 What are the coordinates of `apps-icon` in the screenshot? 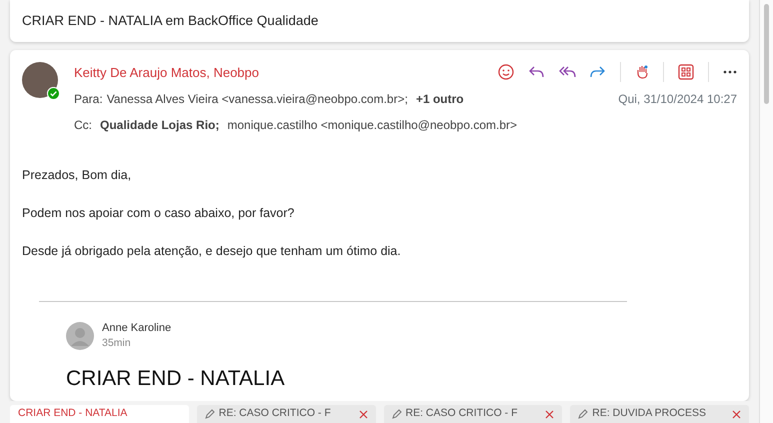 It's located at (686, 72).